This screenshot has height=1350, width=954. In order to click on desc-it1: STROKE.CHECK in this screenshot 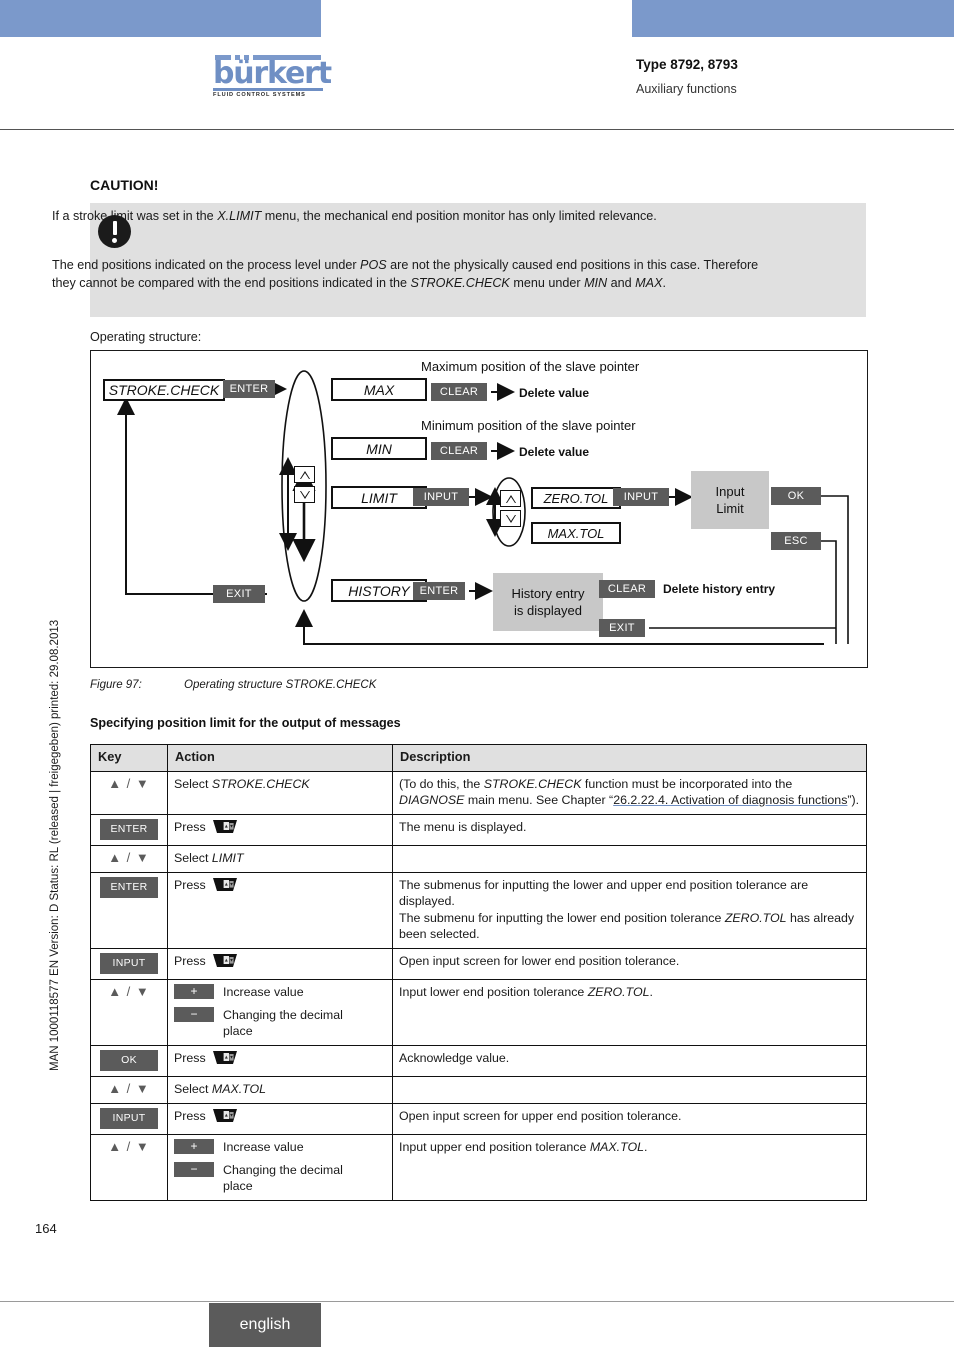, I will do `click(532, 783)`.